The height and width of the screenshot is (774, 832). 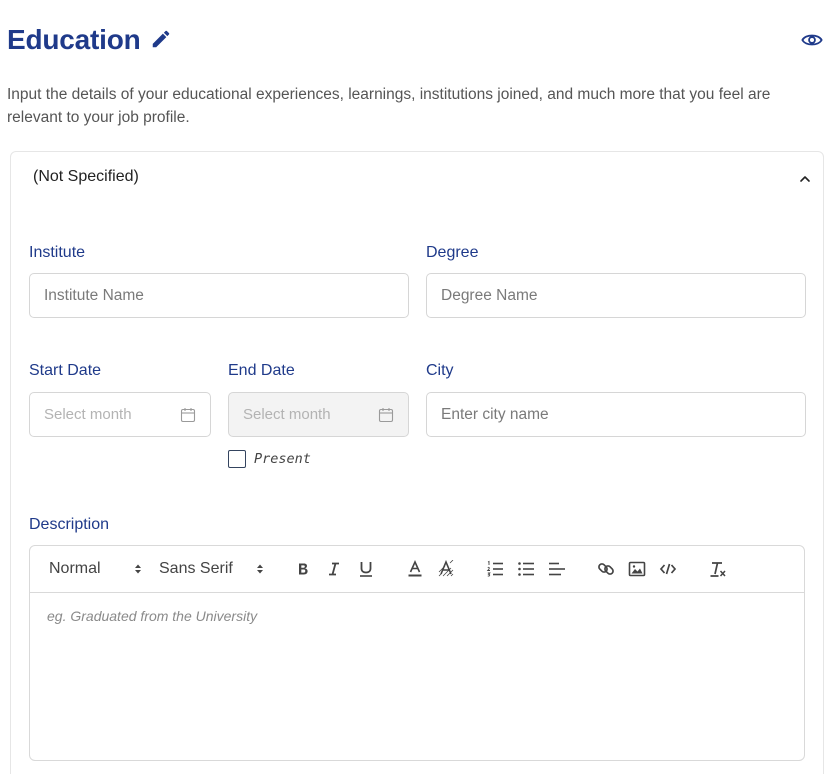 I want to click on institute-input, so click(x=219, y=295).